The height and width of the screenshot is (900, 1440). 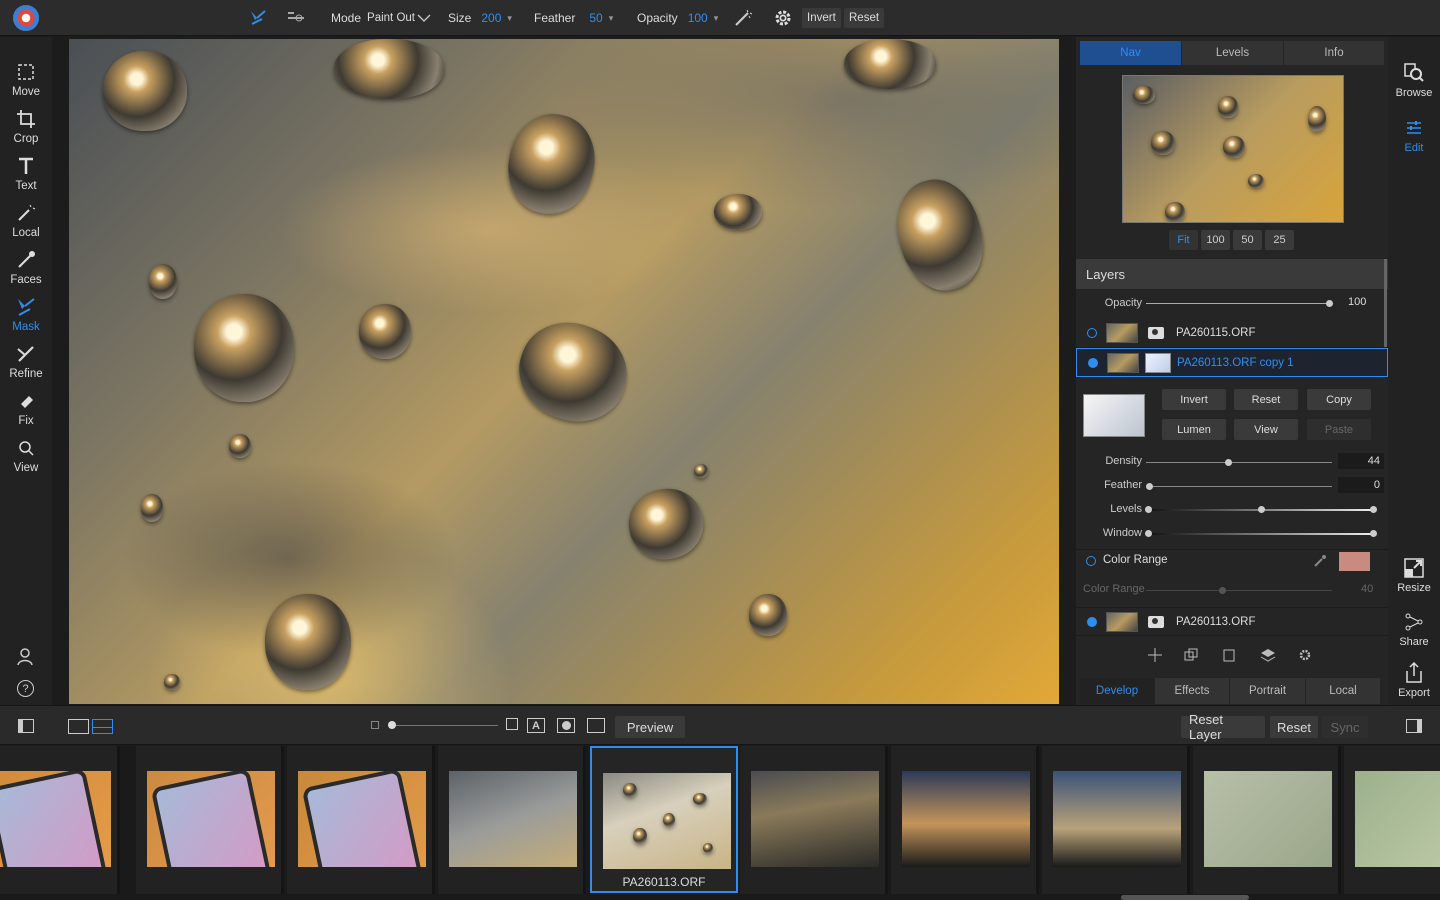 What do you see at coordinates (1223, 727) in the screenshot?
I see `reset-layer-button: Reset Layer` at bounding box center [1223, 727].